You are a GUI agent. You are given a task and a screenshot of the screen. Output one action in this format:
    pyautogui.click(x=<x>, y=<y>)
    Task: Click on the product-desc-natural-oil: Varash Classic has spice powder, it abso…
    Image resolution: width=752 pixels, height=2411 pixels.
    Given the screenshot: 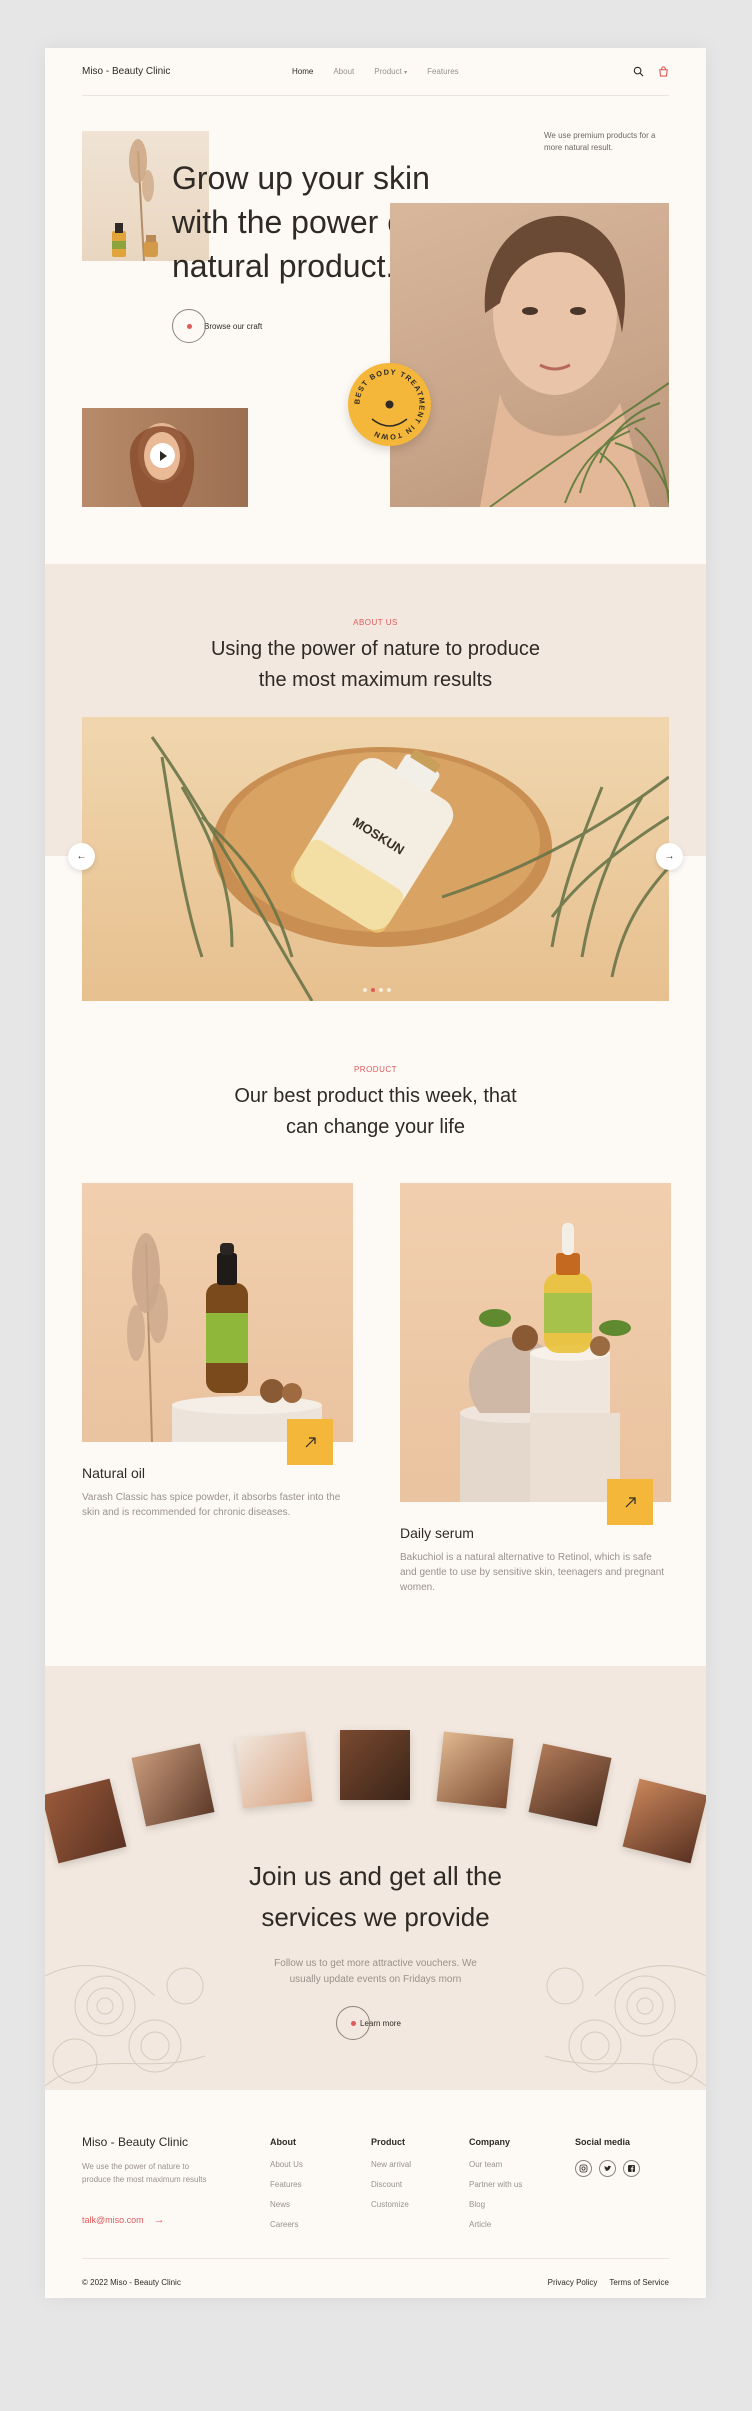 What is the action you would take?
    pyautogui.click(x=211, y=1505)
    